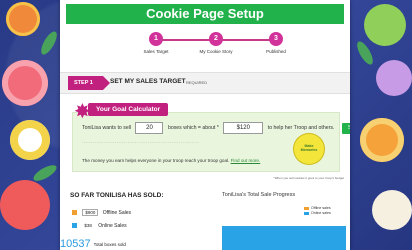 Image resolution: width=412 pixels, height=250 pixels. I want to click on step-number: 1, so click(156, 39).